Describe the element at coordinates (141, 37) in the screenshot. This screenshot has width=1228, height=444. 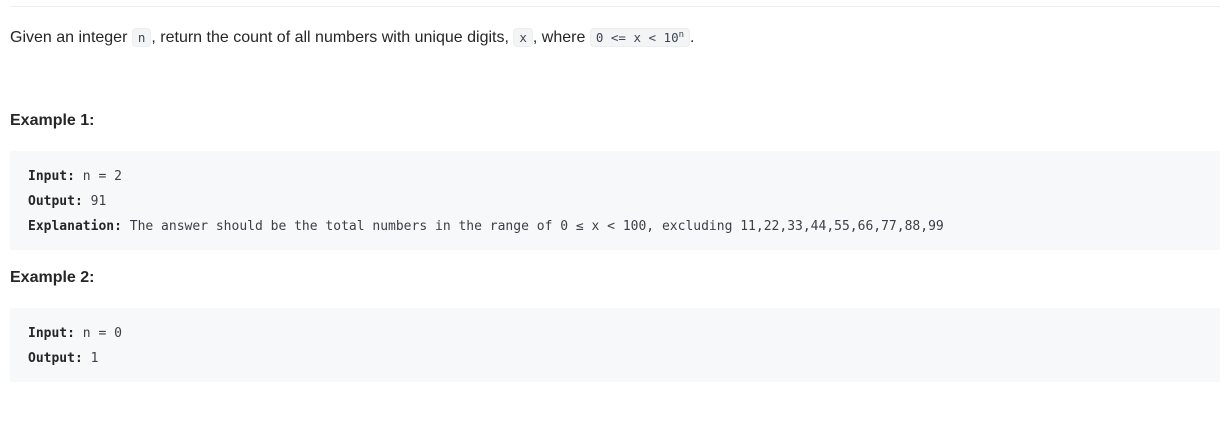
I see `code-n: n` at that location.